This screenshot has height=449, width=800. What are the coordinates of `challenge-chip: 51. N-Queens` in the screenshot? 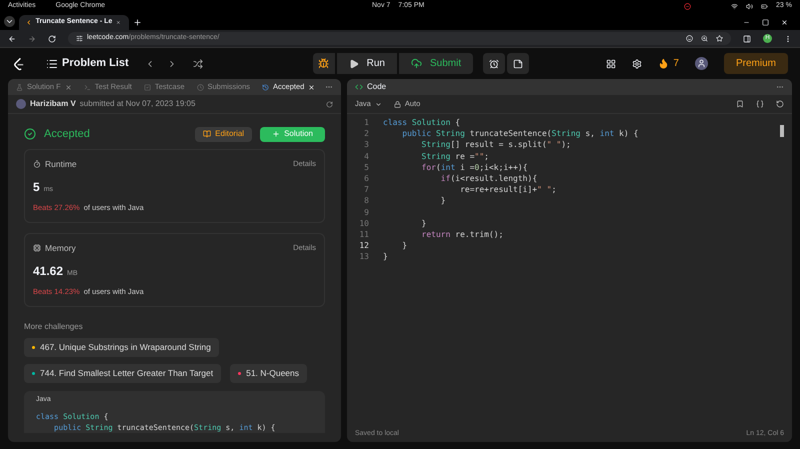 It's located at (269, 373).